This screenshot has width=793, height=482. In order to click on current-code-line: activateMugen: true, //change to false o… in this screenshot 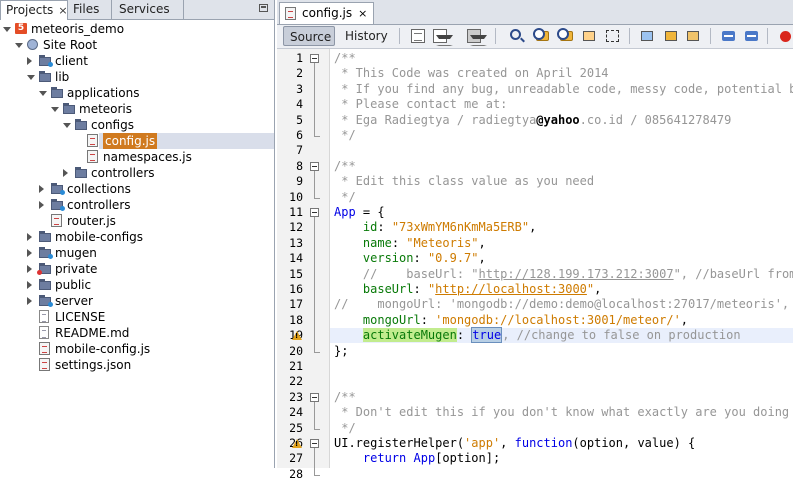, I will do `click(561, 335)`.